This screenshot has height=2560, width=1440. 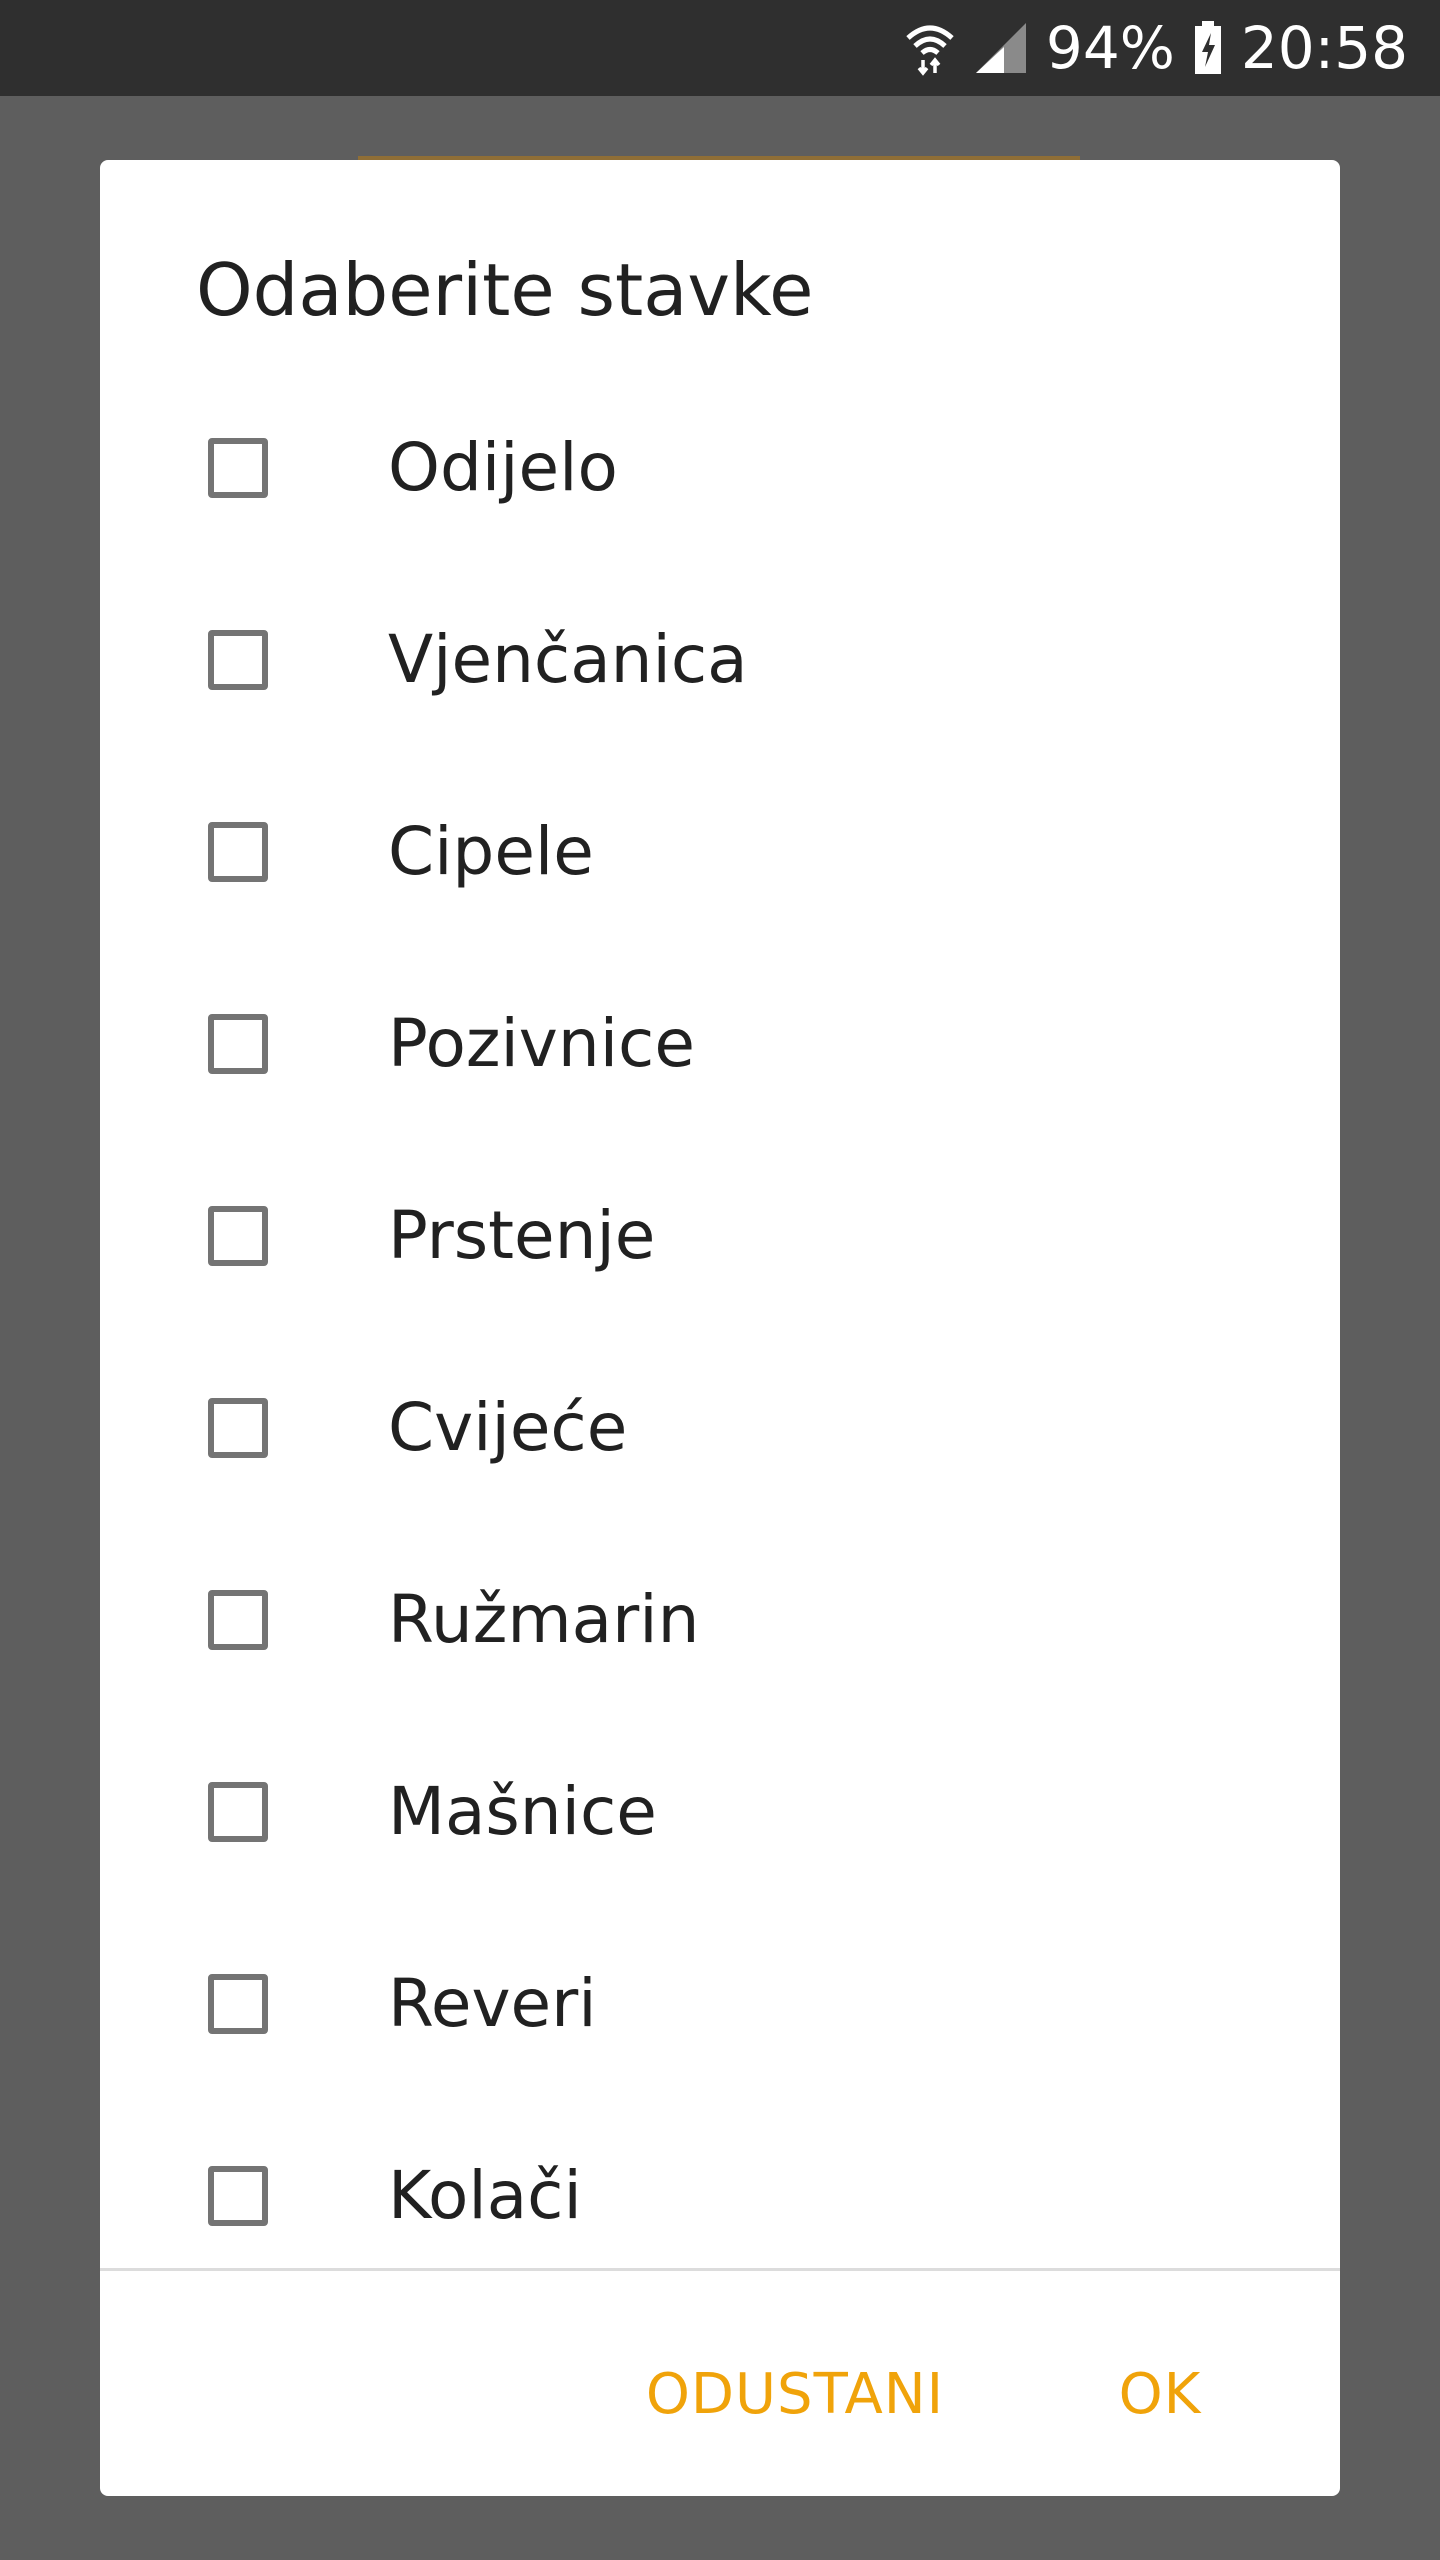 What do you see at coordinates (508, 1427) in the screenshot?
I see `item-label: Cvijeće` at bounding box center [508, 1427].